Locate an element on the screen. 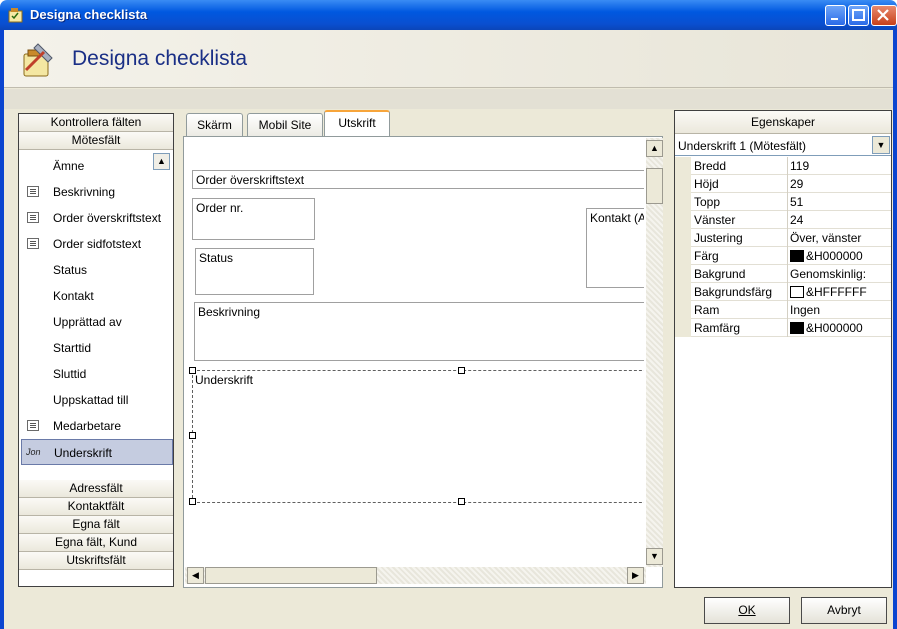 This screenshot has width=897, height=629. section-adressfalt: Adressfält is located at coordinates (96, 489).